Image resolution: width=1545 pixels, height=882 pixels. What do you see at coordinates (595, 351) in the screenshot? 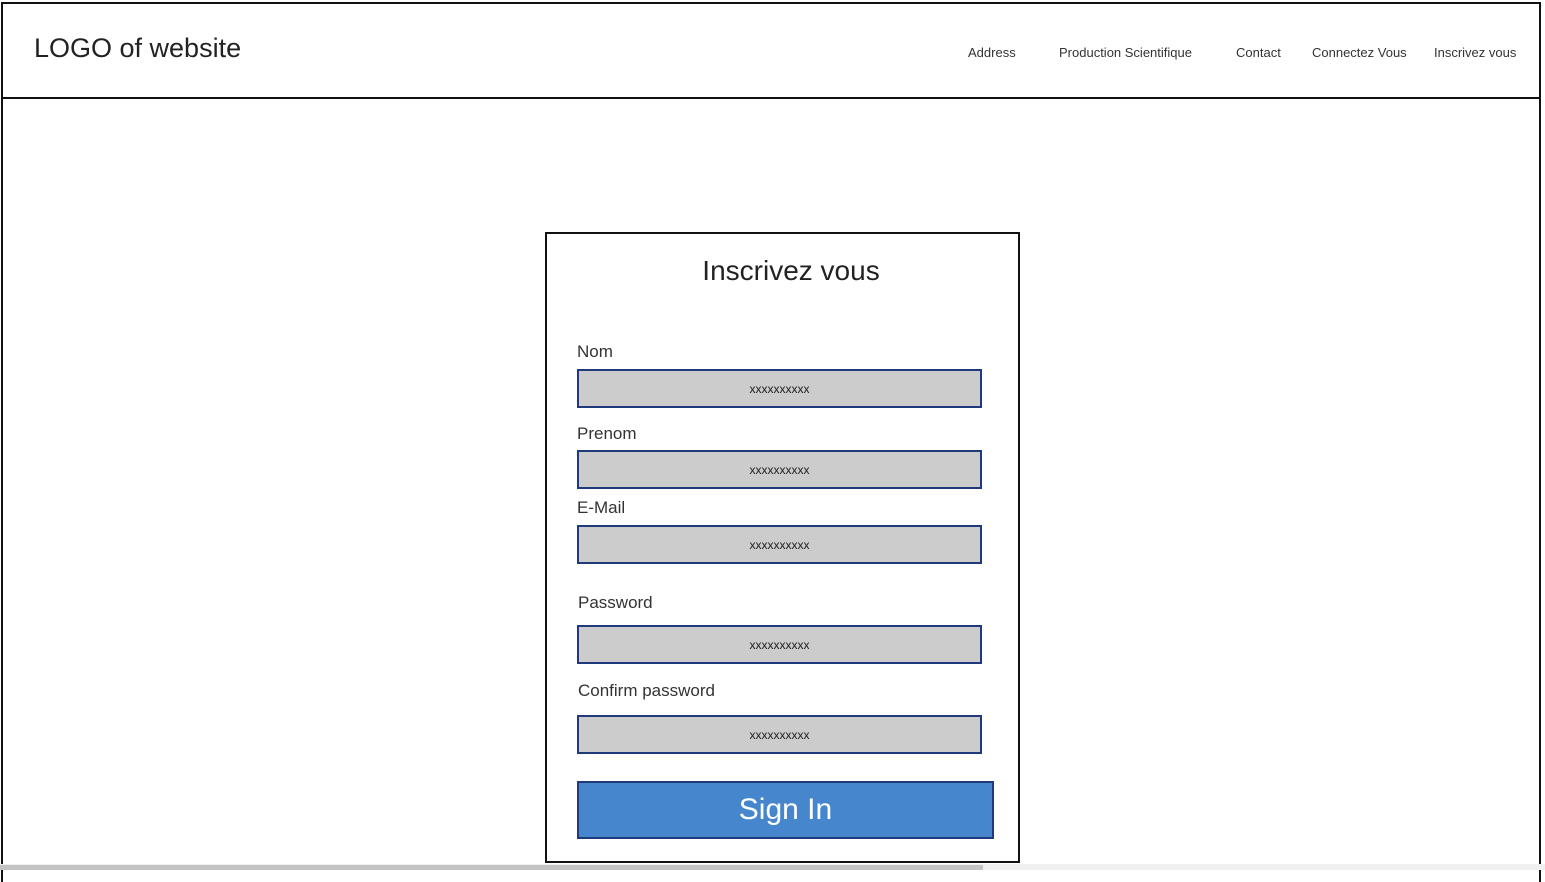
I see `nom-label: Nom` at bounding box center [595, 351].